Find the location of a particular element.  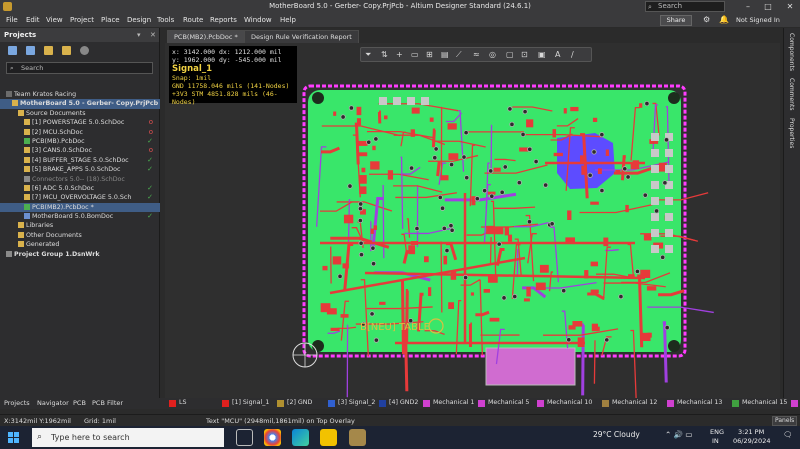

layer-tab: [2] GND is located at coordinates (299, 402).